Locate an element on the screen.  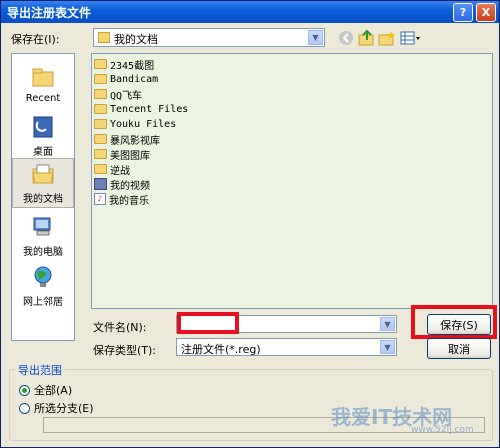
back-button is located at coordinates (346, 38).